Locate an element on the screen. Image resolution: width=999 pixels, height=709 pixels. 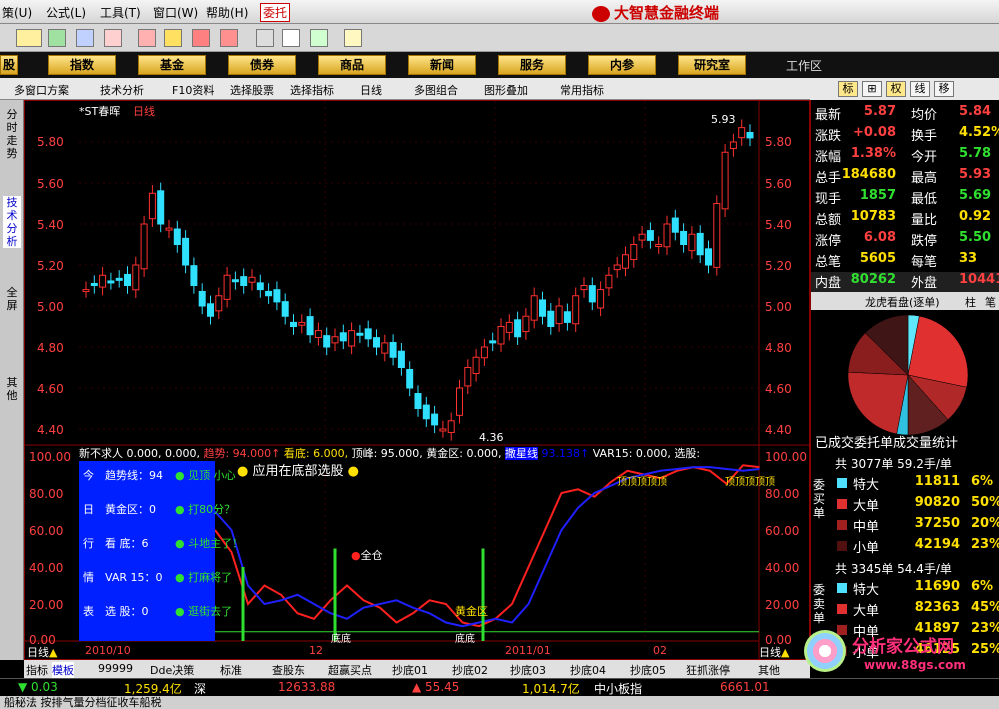
order-volume: 37250 is located at coordinates (937, 523).